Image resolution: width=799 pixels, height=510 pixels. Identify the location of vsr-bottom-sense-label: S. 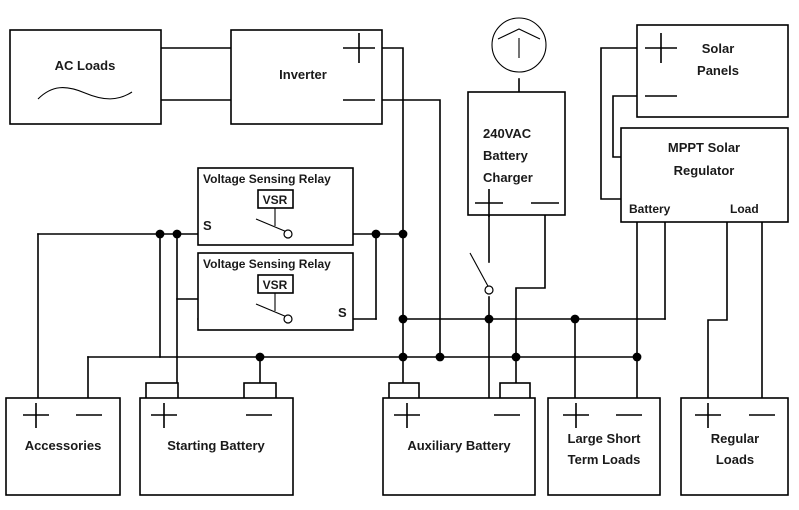
(342, 312).